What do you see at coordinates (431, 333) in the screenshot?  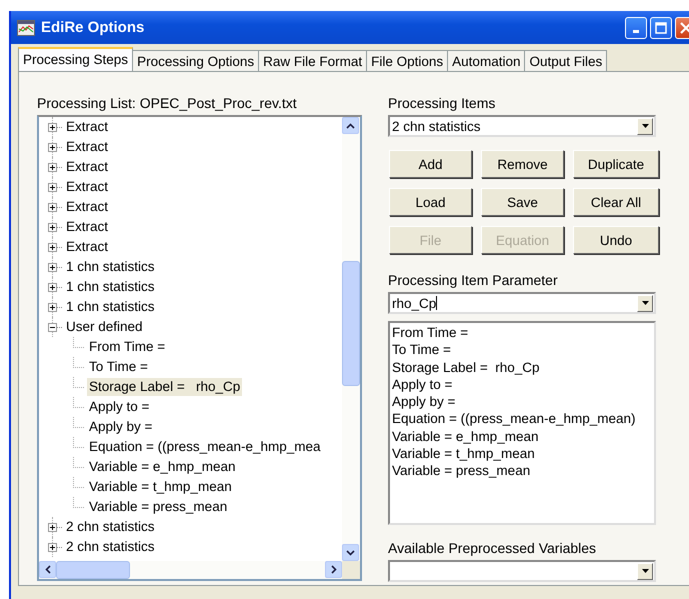 I see `parameter-line: From Time =` at bounding box center [431, 333].